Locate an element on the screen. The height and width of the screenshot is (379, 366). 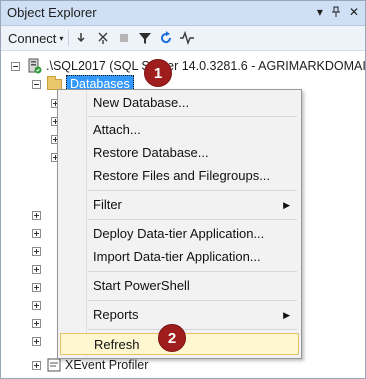
refresh-icon is located at coordinates (166, 38).